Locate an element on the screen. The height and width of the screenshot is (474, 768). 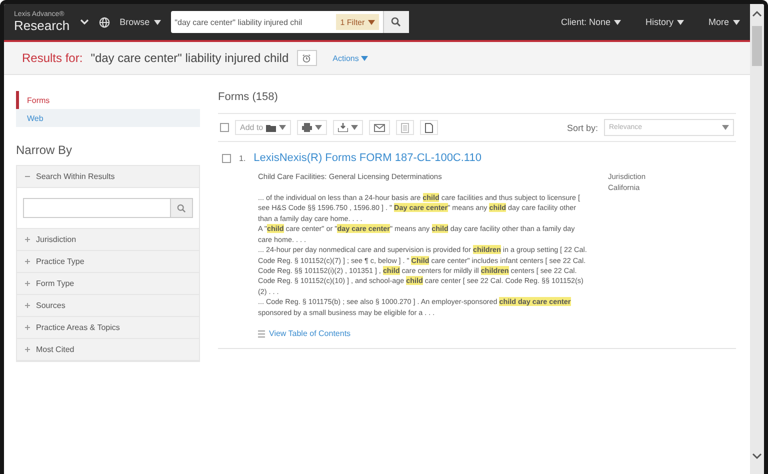
filter-header: Jurisdiction is located at coordinates (108, 240).